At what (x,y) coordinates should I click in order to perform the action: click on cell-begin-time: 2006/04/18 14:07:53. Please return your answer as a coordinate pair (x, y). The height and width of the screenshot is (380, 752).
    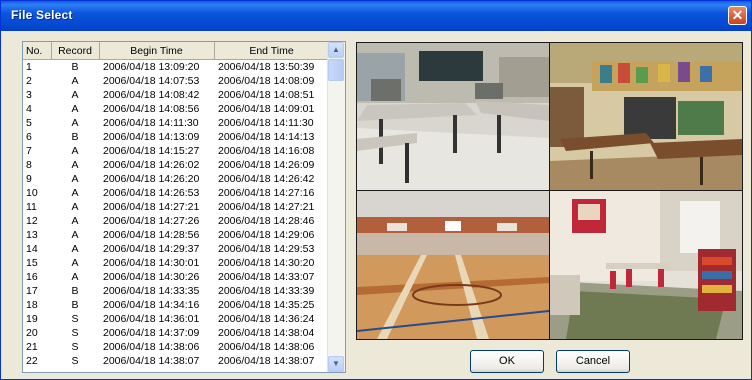
    Looking at the image, I should click on (151, 81).